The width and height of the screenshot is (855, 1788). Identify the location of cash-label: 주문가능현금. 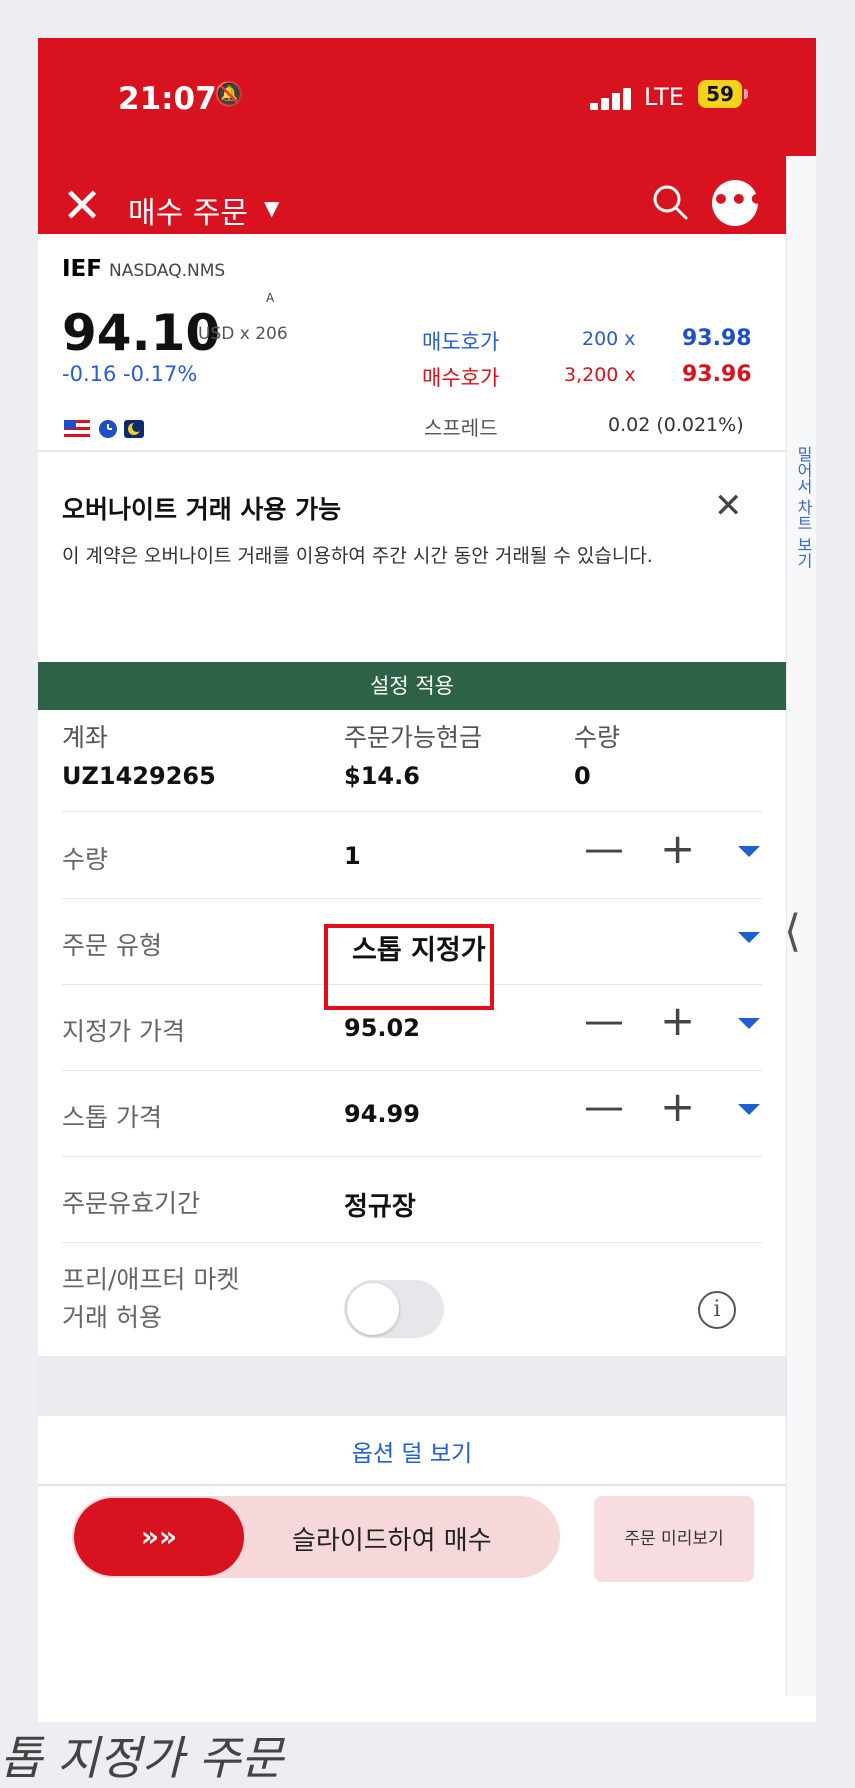
(413, 737).